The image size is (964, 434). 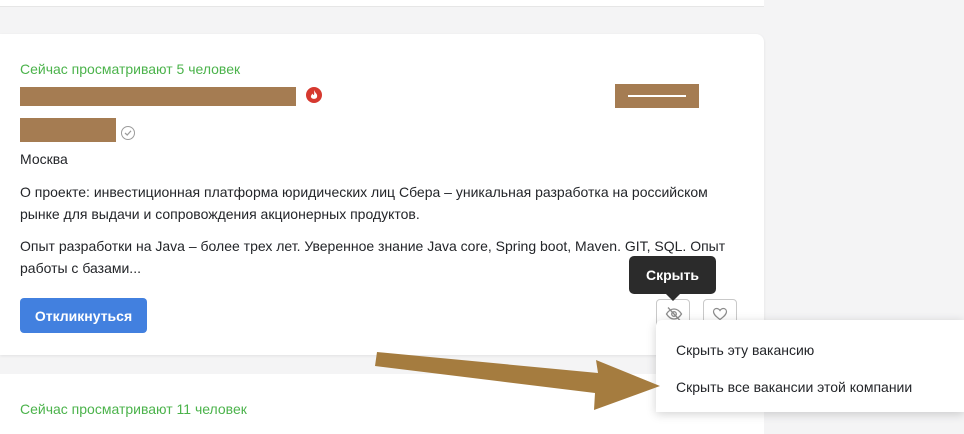 I want to click on vacancy-title-redacted, so click(x=158, y=96).